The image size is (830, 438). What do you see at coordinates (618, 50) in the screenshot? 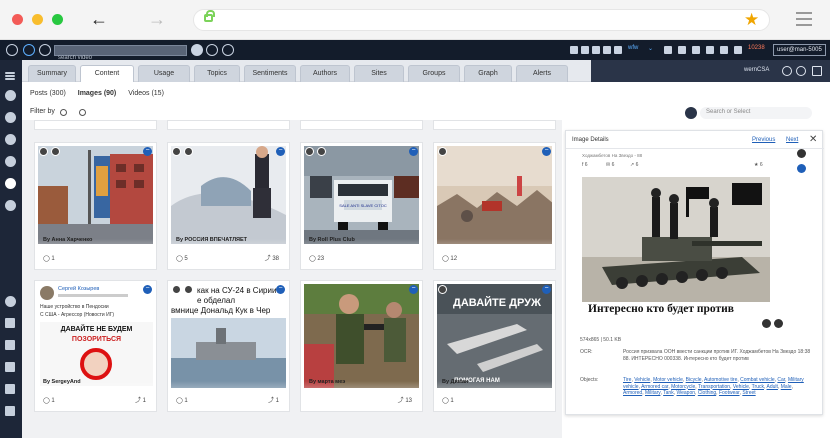
I see `chart-icon` at bounding box center [618, 50].